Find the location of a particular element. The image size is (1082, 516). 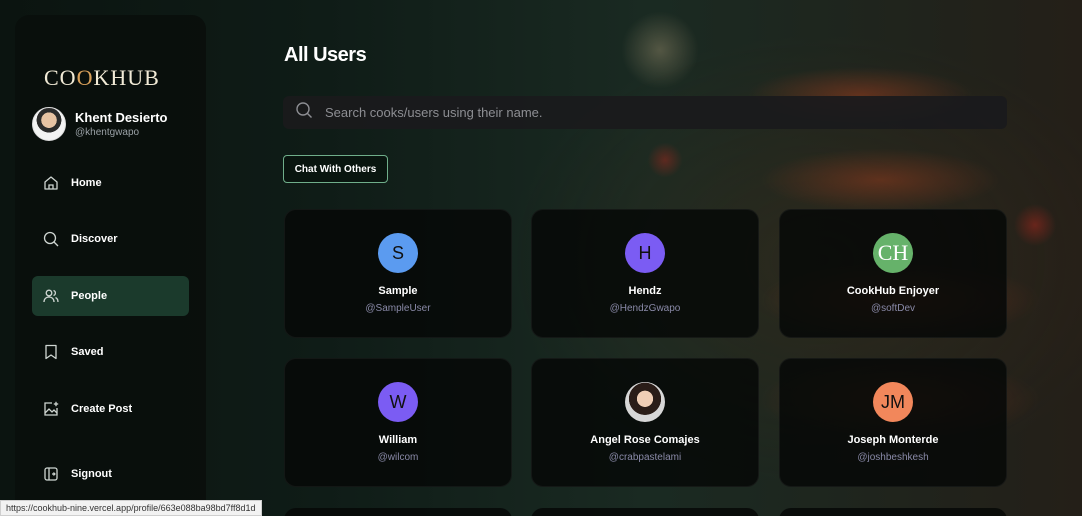

sidebar-item-label: Saved is located at coordinates (87, 352).